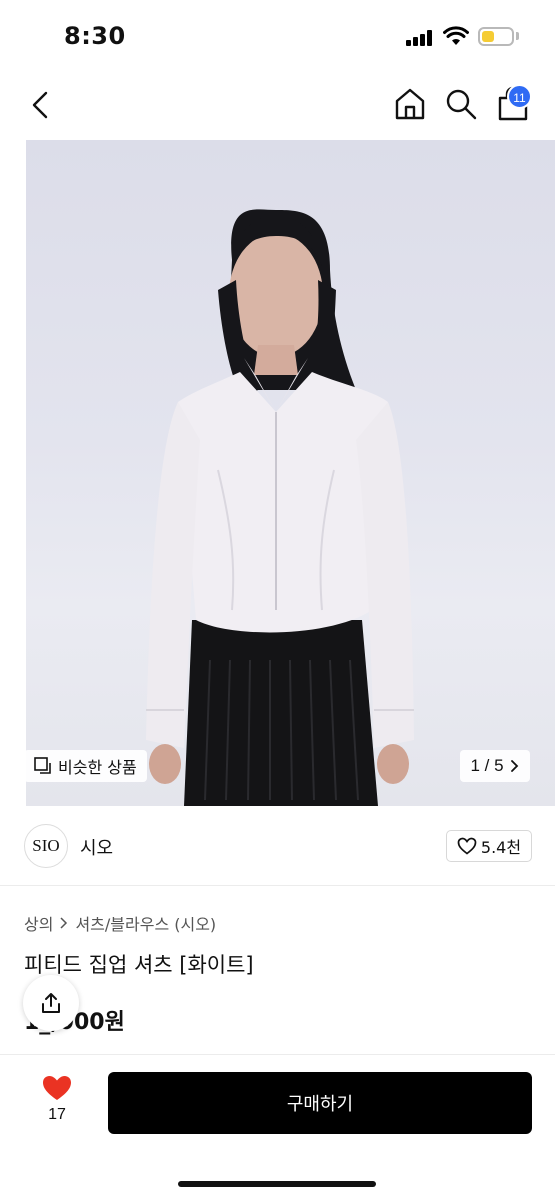 This screenshot has height=1200, width=555. Describe the element at coordinates (96, 847) in the screenshot. I see `shop-name: 시오` at that location.